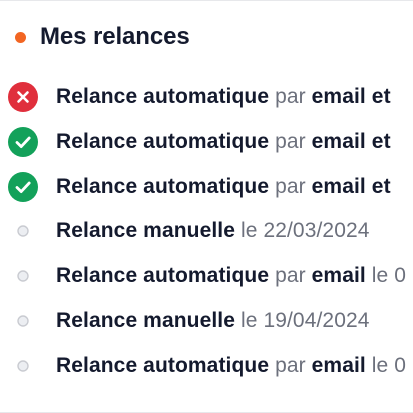  What do you see at coordinates (115, 36) in the screenshot?
I see `panel-title: Mes relances` at bounding box center [115, 36].